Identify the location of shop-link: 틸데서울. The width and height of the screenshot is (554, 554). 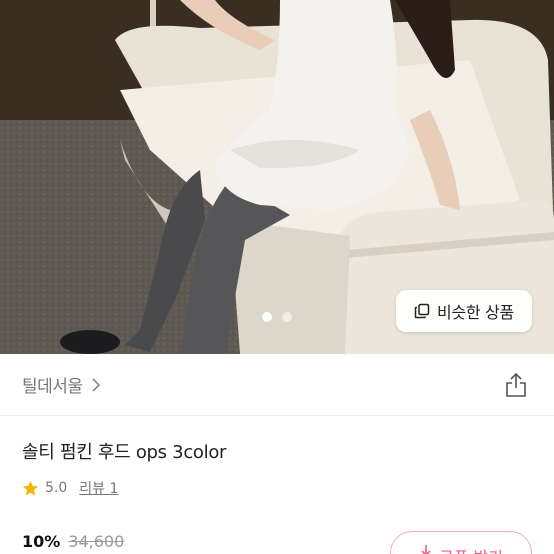
(61, 384).